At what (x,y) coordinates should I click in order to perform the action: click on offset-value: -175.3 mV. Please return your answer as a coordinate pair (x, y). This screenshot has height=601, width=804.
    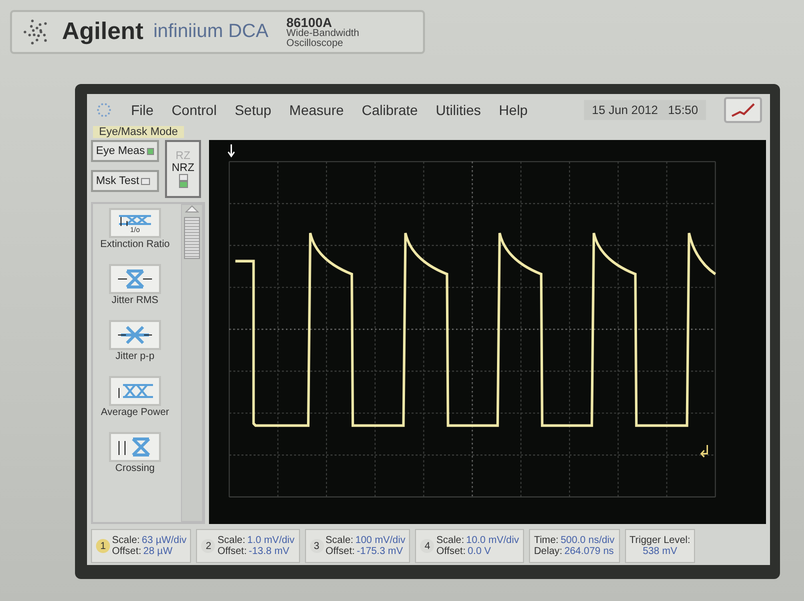
    Looking at the image, I should click on (379, 551).